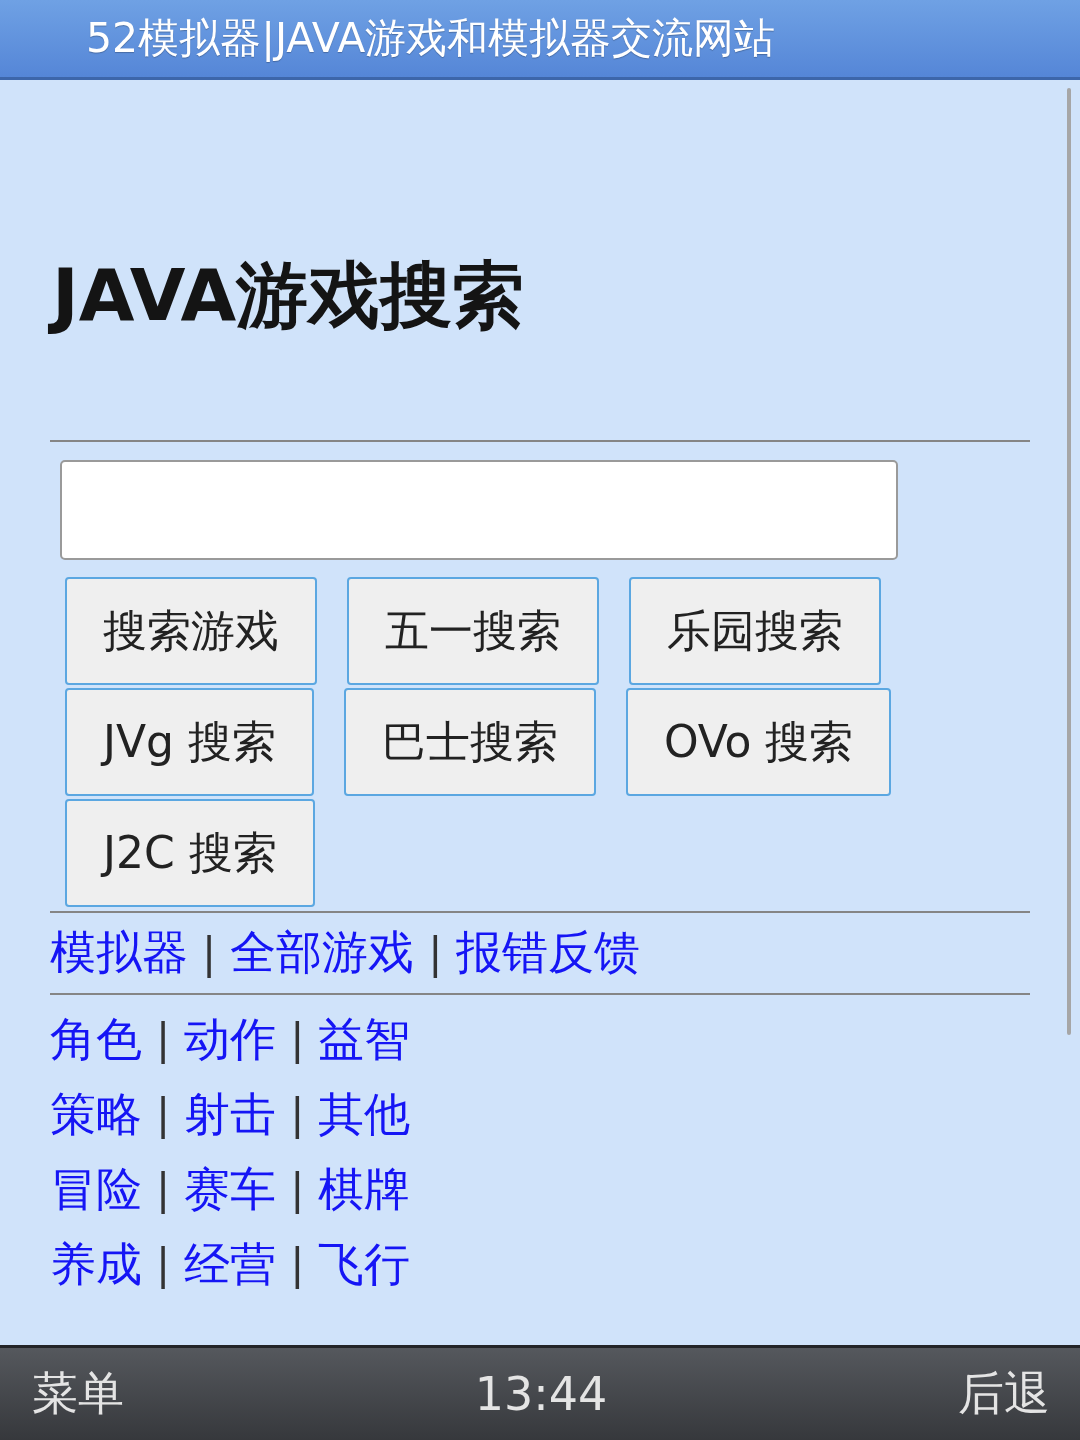  Describe the element at coordinates (755, 631) in the screenshot. I see `search-button: 乐园搜索` at that location.